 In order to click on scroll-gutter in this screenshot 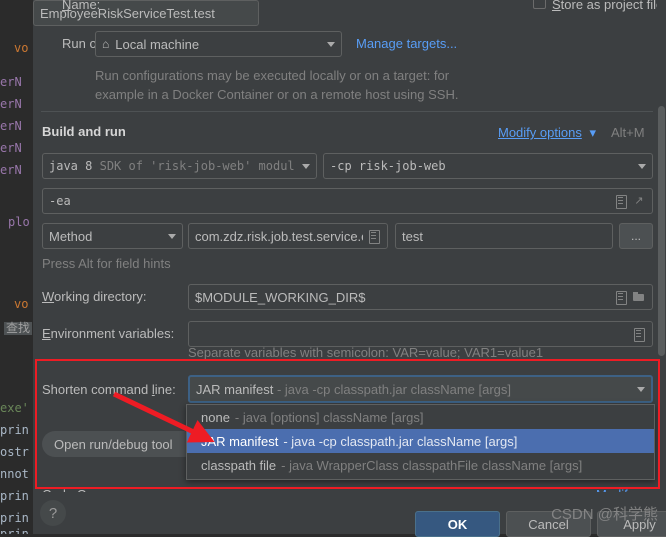, I will do `click(661, 51)`.